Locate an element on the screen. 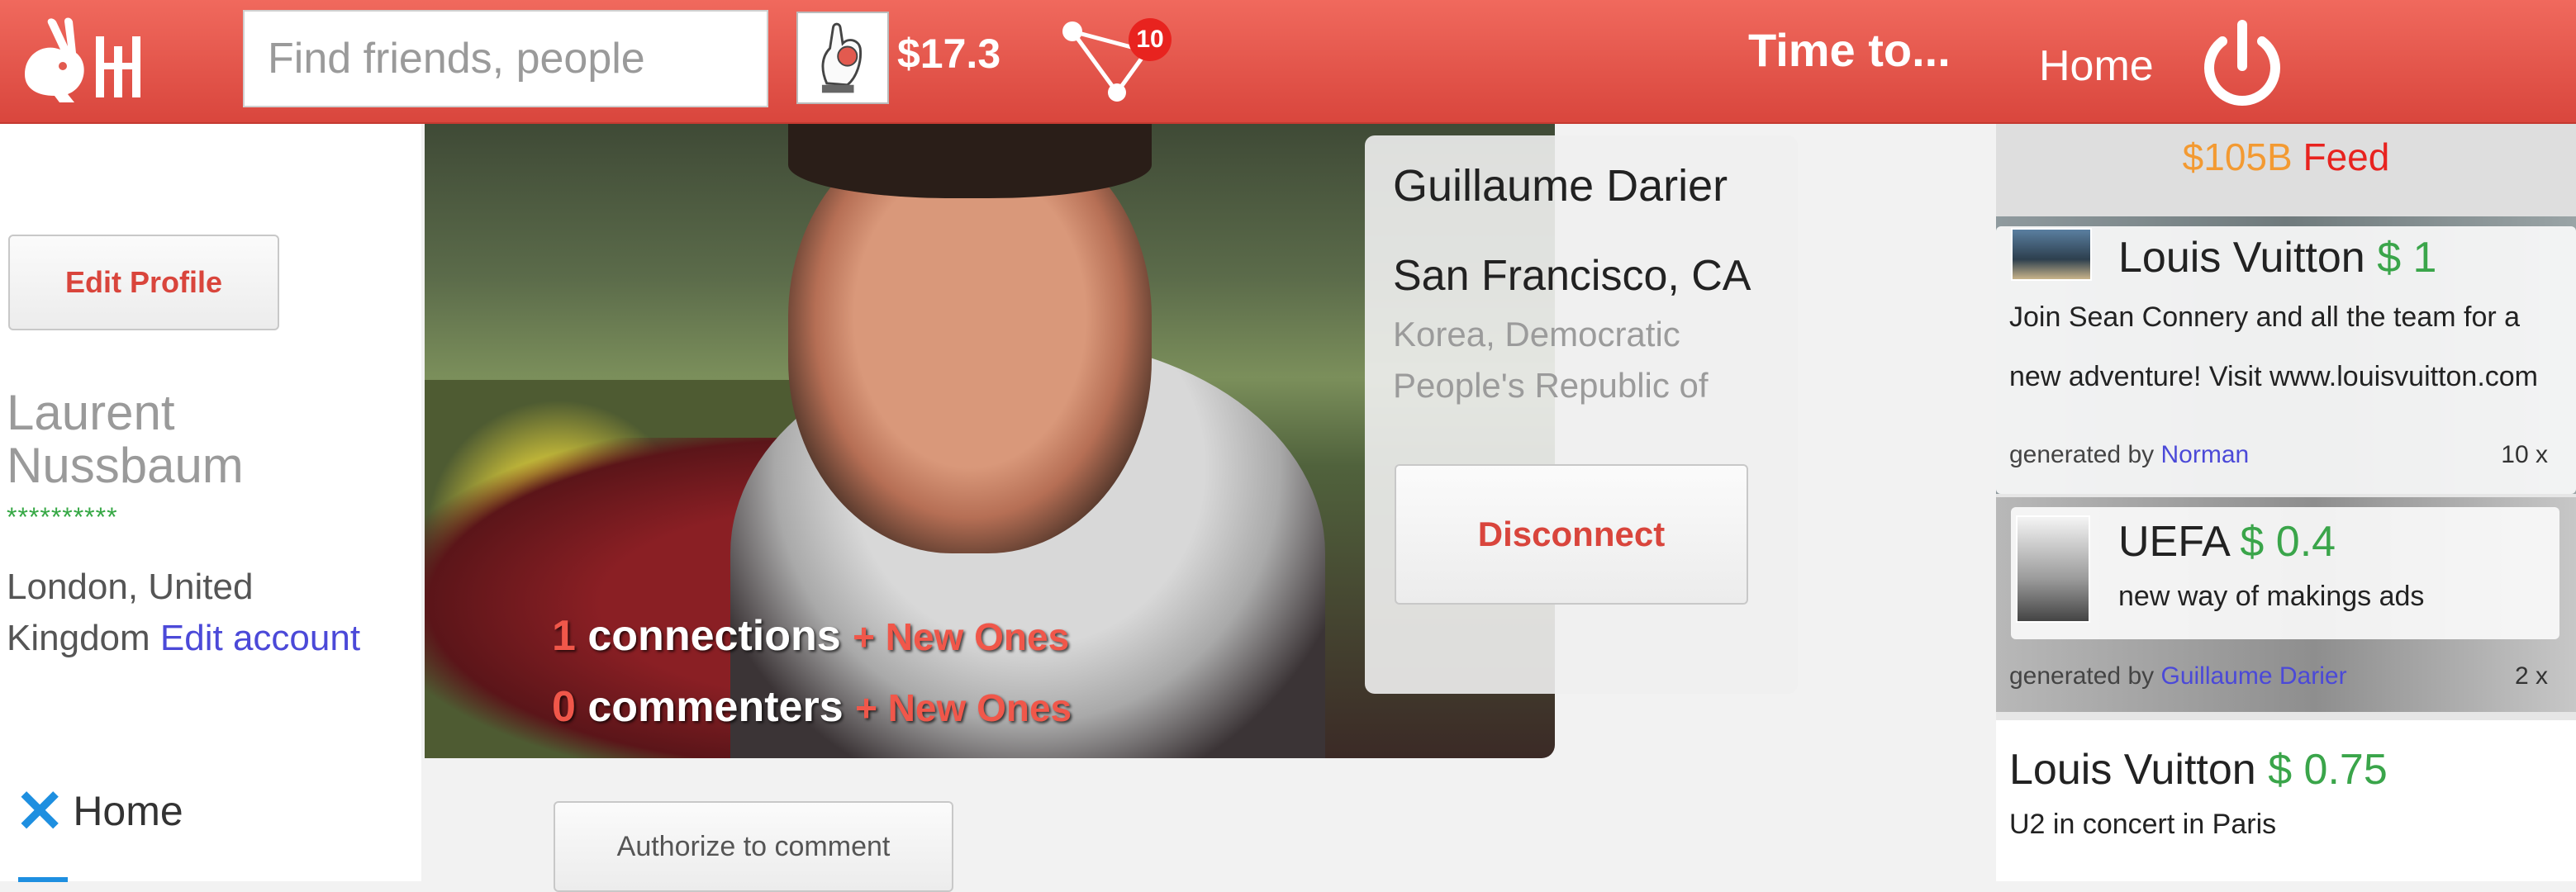 This screenshot has width=2576, height=892. new-commenters-link: + New Ones is located at coordinates (964, 707).